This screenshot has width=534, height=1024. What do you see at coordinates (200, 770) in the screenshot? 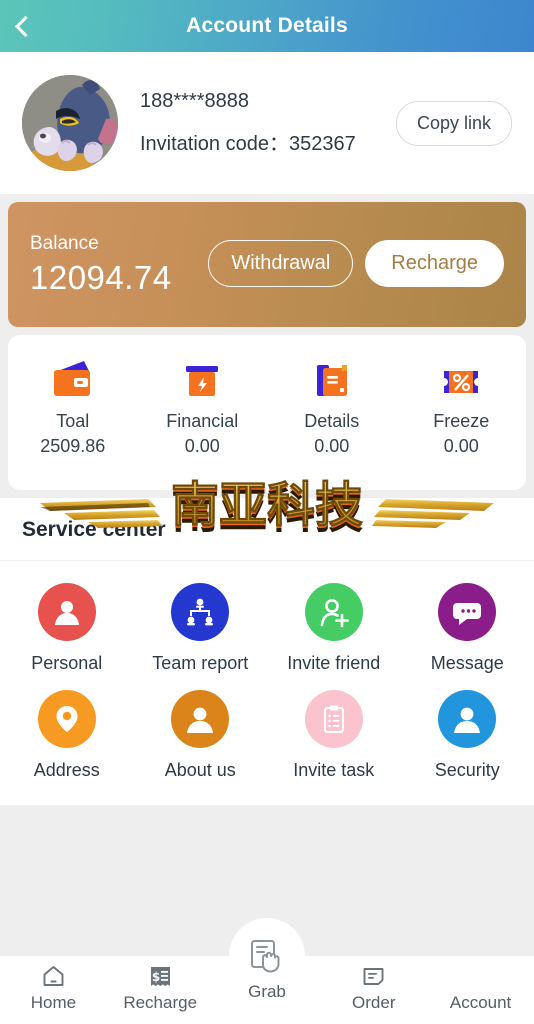
I see `service-item-label: About us` at bounding box center [200, 770].